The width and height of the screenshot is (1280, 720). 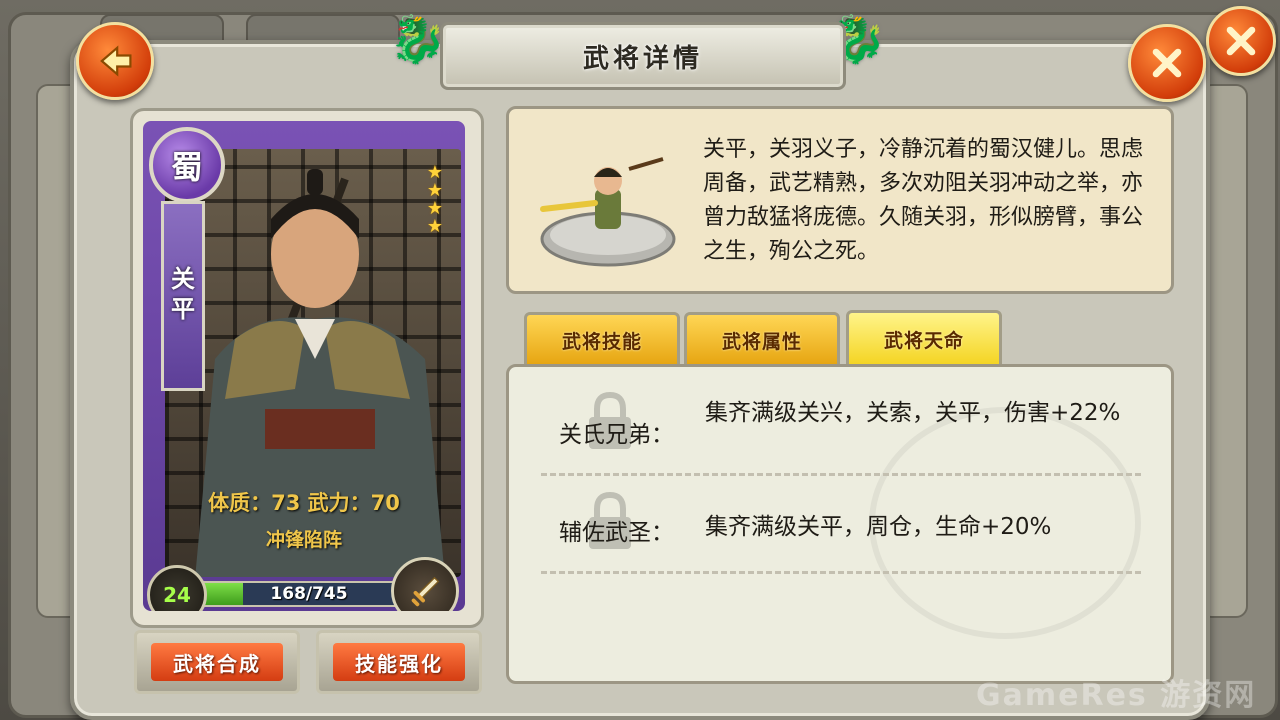 I want to click on sword-icon, so click(x=425, y=591).